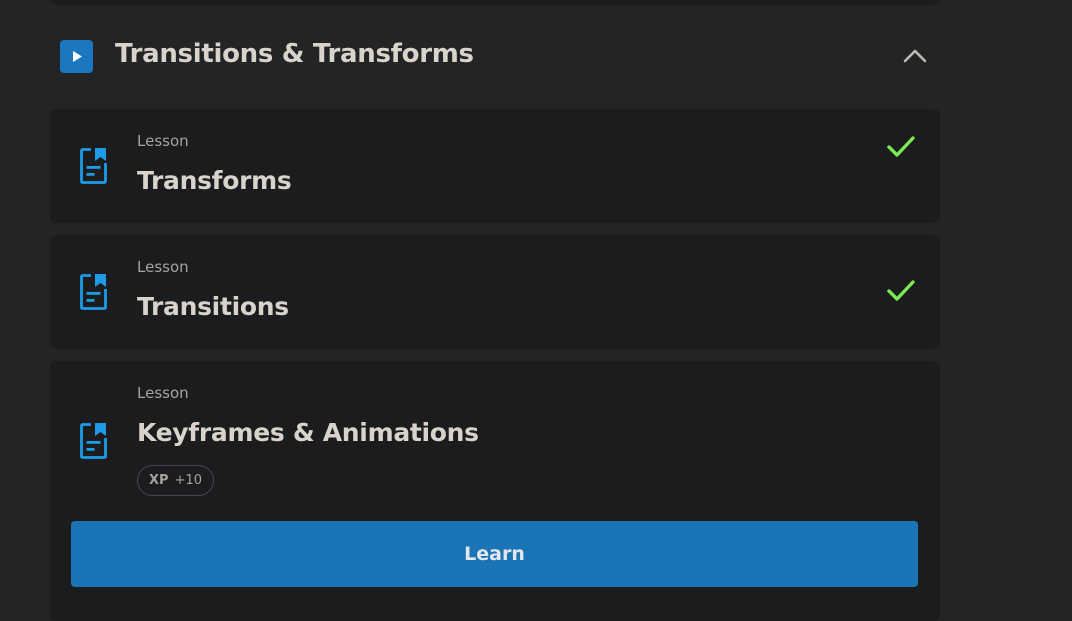  I want to click on section-title: Transitions & Transforms, so click(294, 54).